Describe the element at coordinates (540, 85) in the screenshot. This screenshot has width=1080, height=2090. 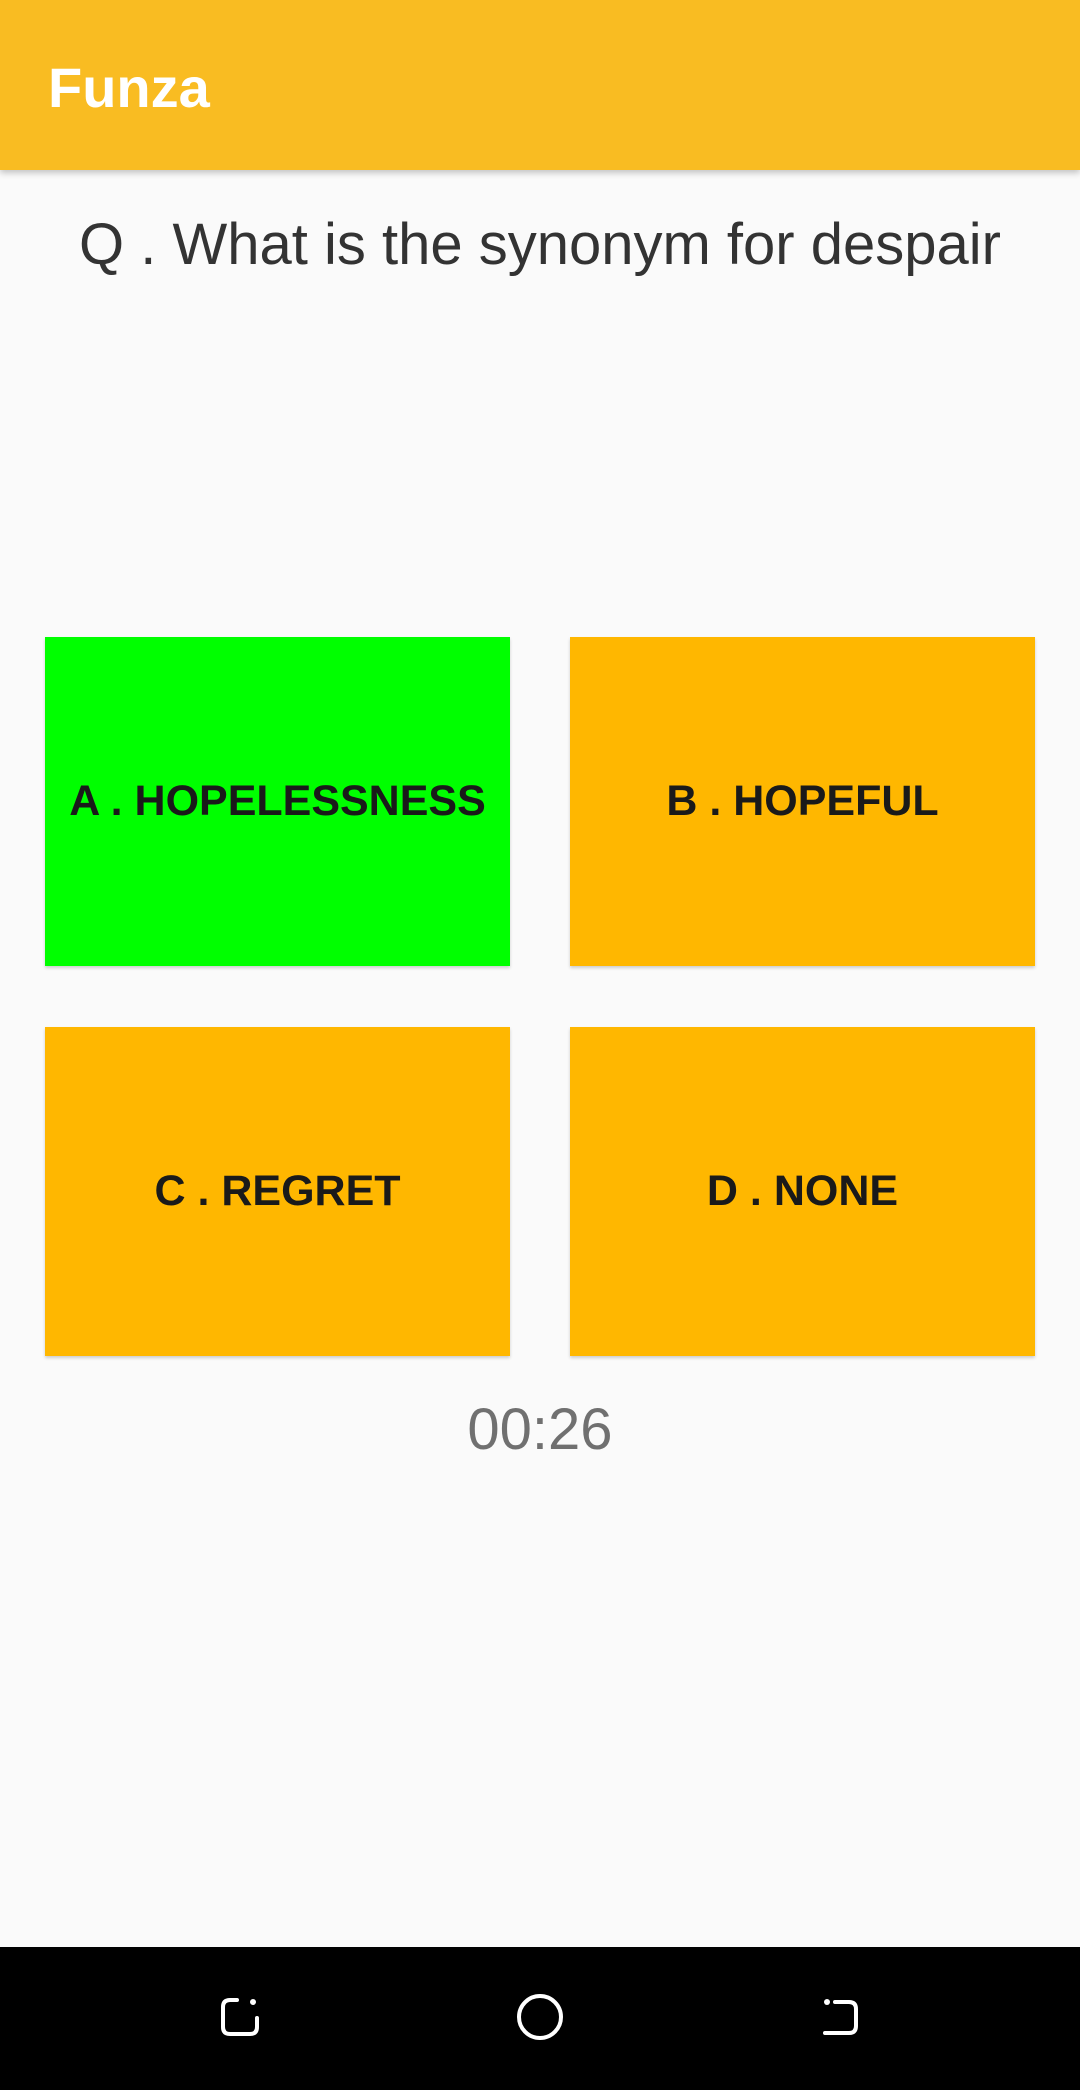
I see `app-bar: Funza` at that location.